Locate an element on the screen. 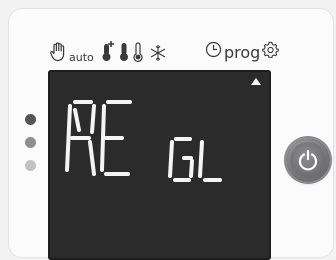 This screenshot has height=260, width=336. power-button-face is located at coordinates (308, 160).